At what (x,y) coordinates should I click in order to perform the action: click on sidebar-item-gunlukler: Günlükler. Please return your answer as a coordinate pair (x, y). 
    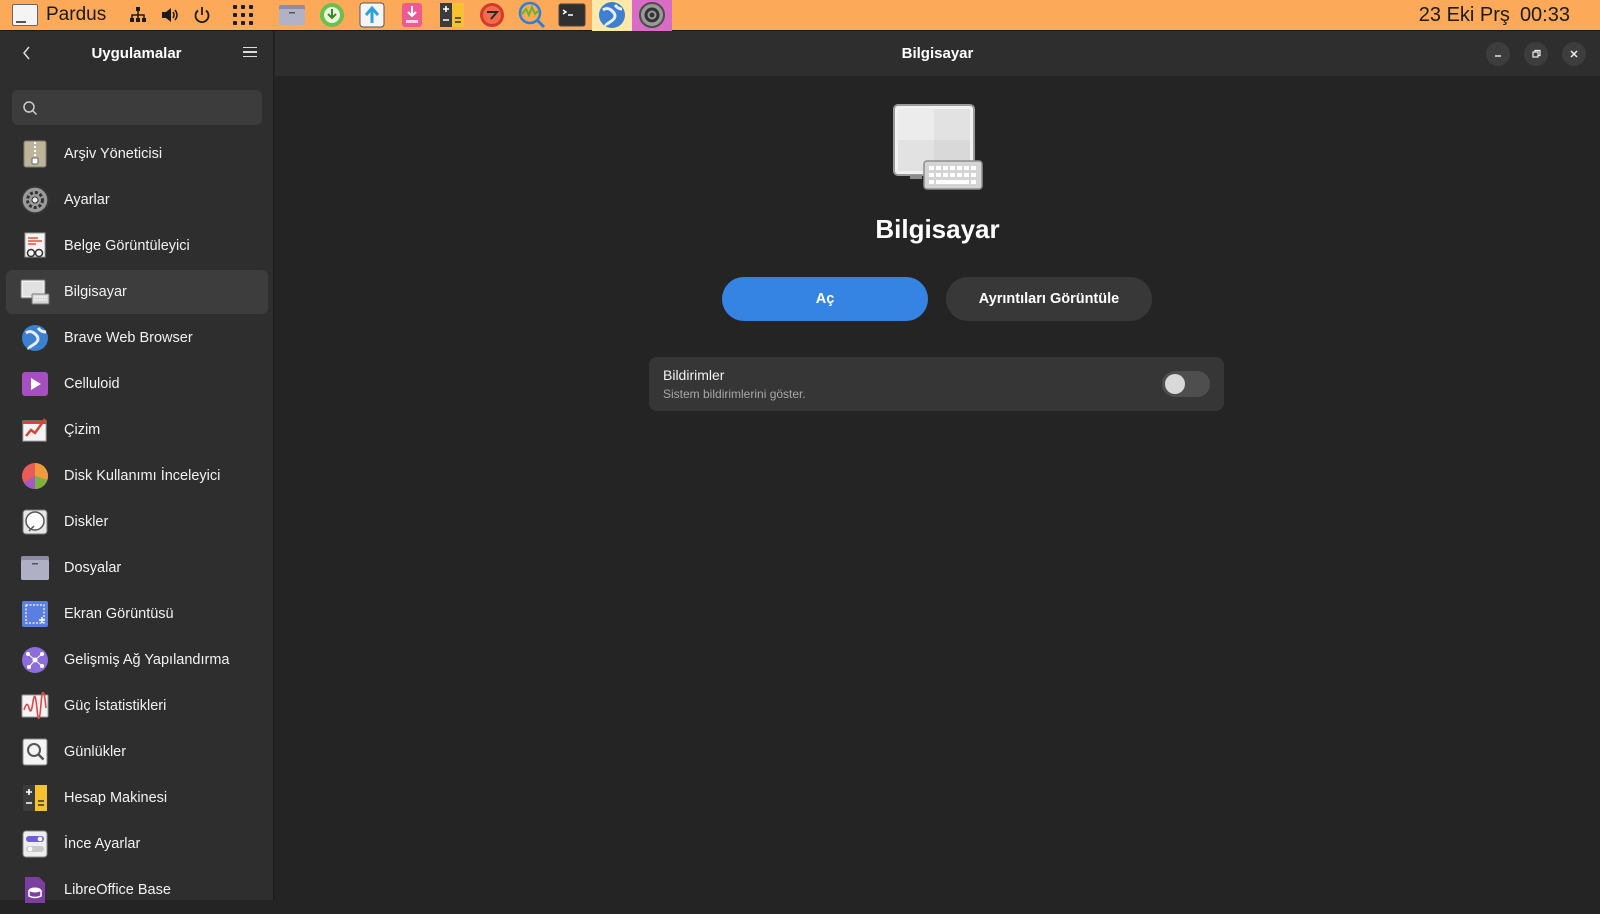
    Looking at the image, I should click on (137, 752).